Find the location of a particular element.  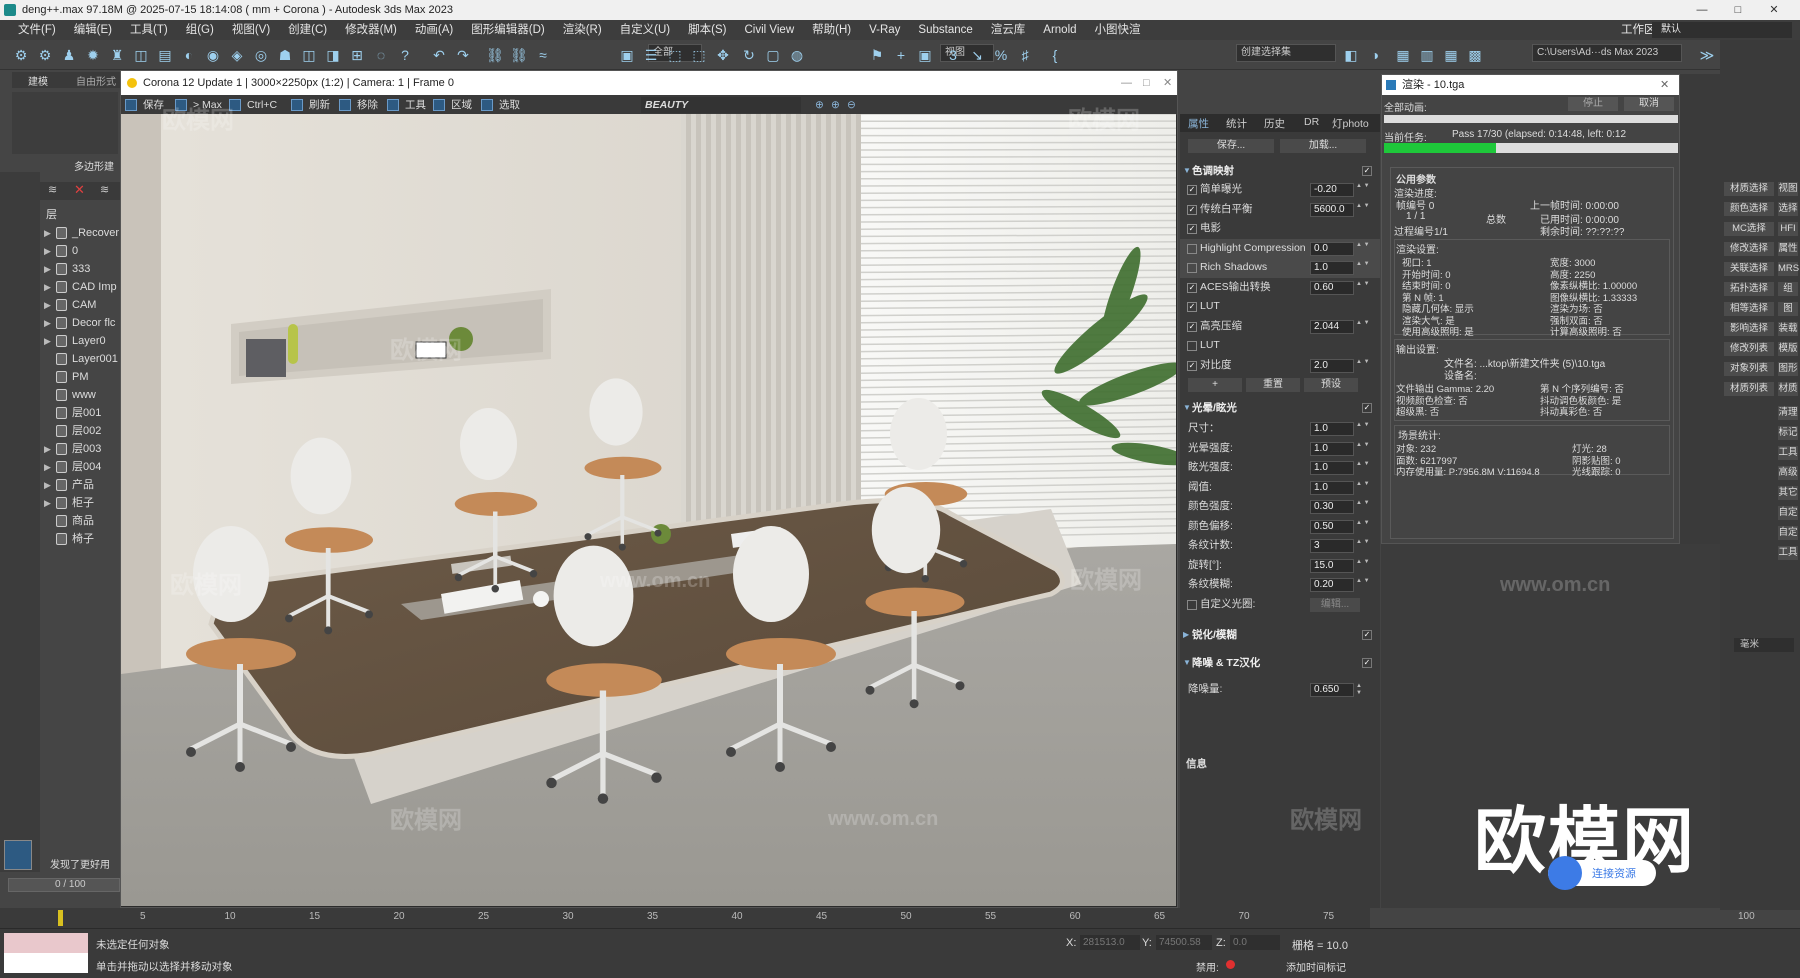

script-button: 修改列表 is located at coordinates (1749, 349).